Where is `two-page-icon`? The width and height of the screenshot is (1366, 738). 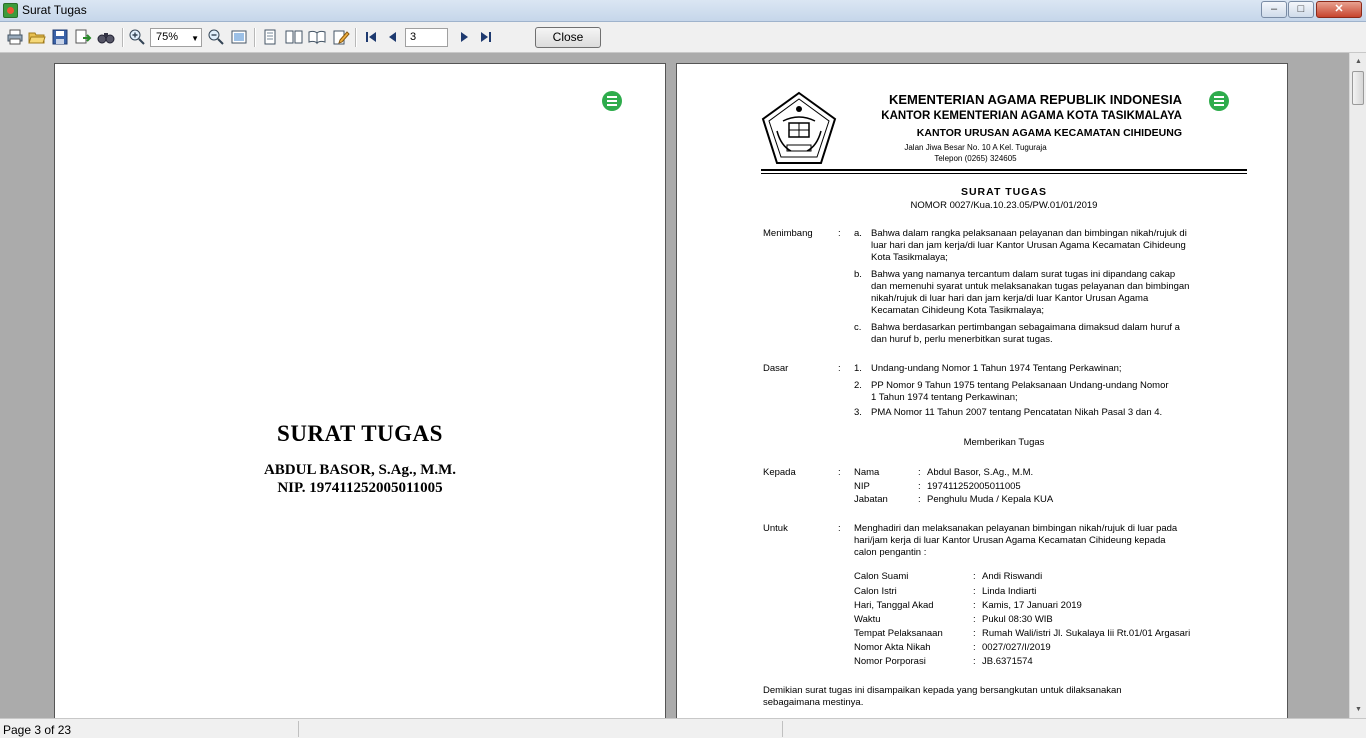
two-page-icon is located at coordinates (294, 37).